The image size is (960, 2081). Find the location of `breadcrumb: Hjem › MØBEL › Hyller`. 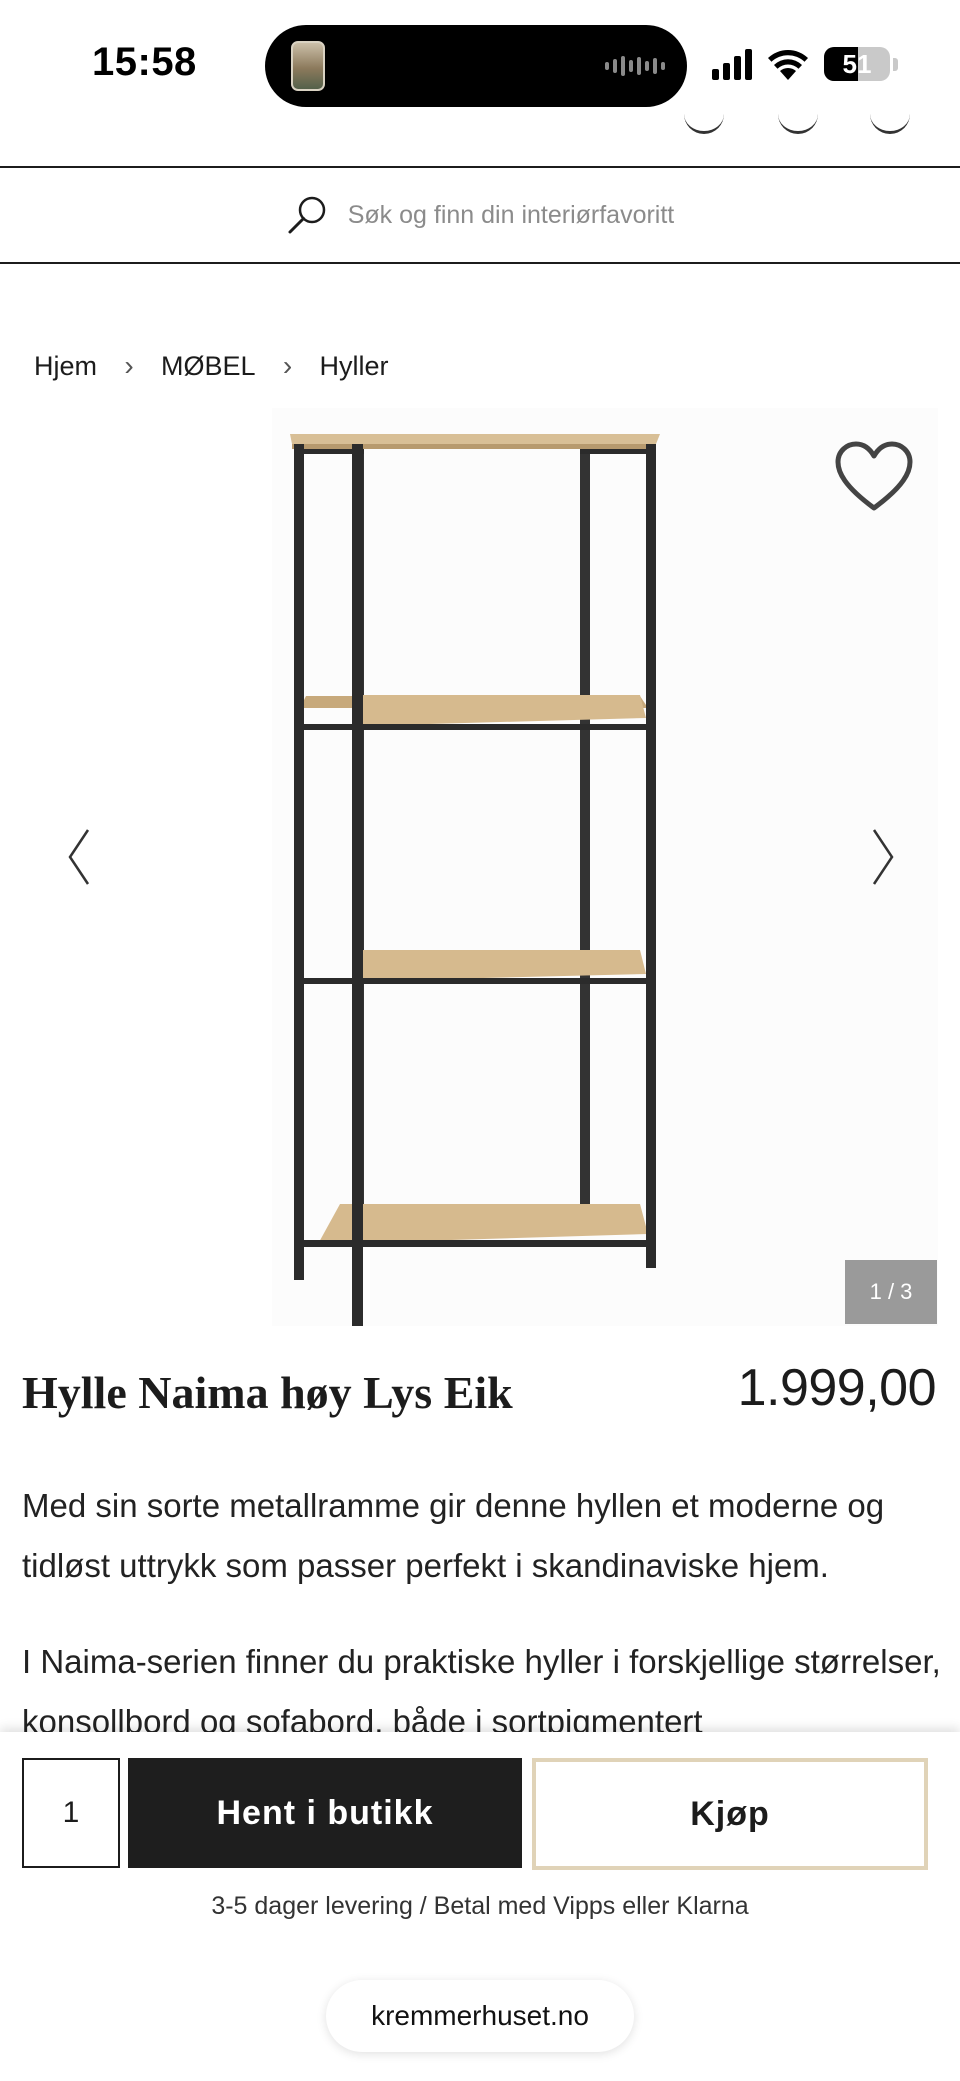

breadcrumb: Hjem › MØBEL › Hyller is located at coordinates (211, 366).